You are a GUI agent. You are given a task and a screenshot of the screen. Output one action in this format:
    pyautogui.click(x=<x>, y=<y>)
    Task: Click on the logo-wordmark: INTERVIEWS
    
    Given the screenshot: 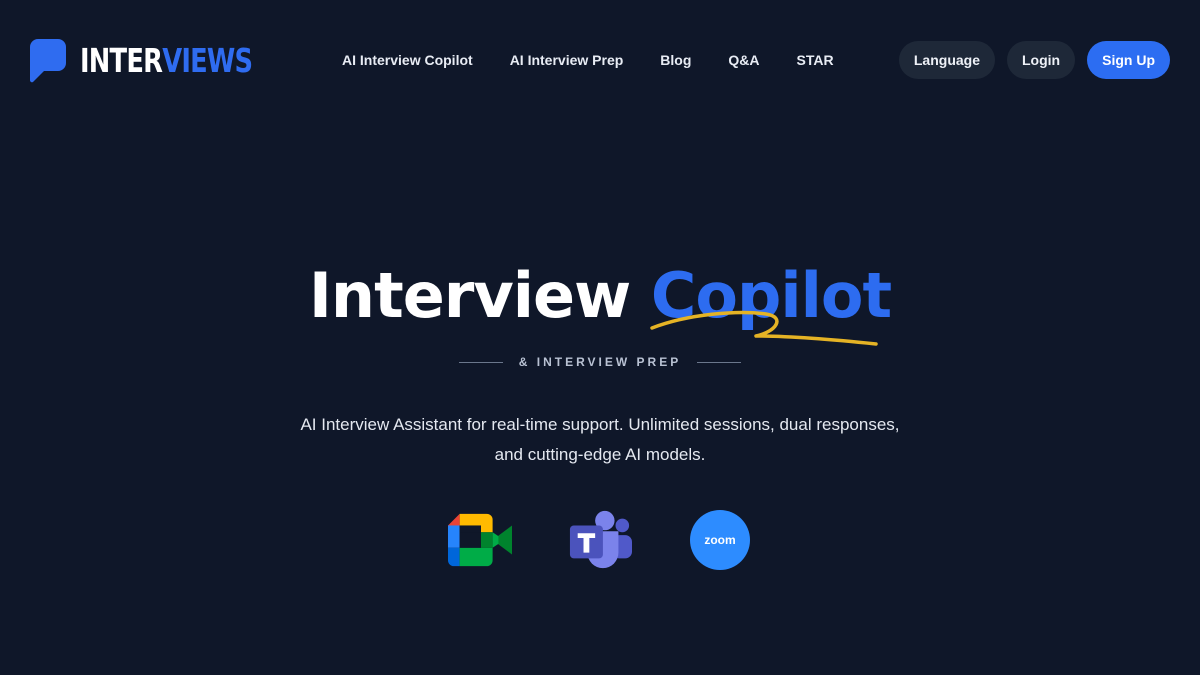 What is the action you would take?
    pyautogui.click(x=166, y=60)
    